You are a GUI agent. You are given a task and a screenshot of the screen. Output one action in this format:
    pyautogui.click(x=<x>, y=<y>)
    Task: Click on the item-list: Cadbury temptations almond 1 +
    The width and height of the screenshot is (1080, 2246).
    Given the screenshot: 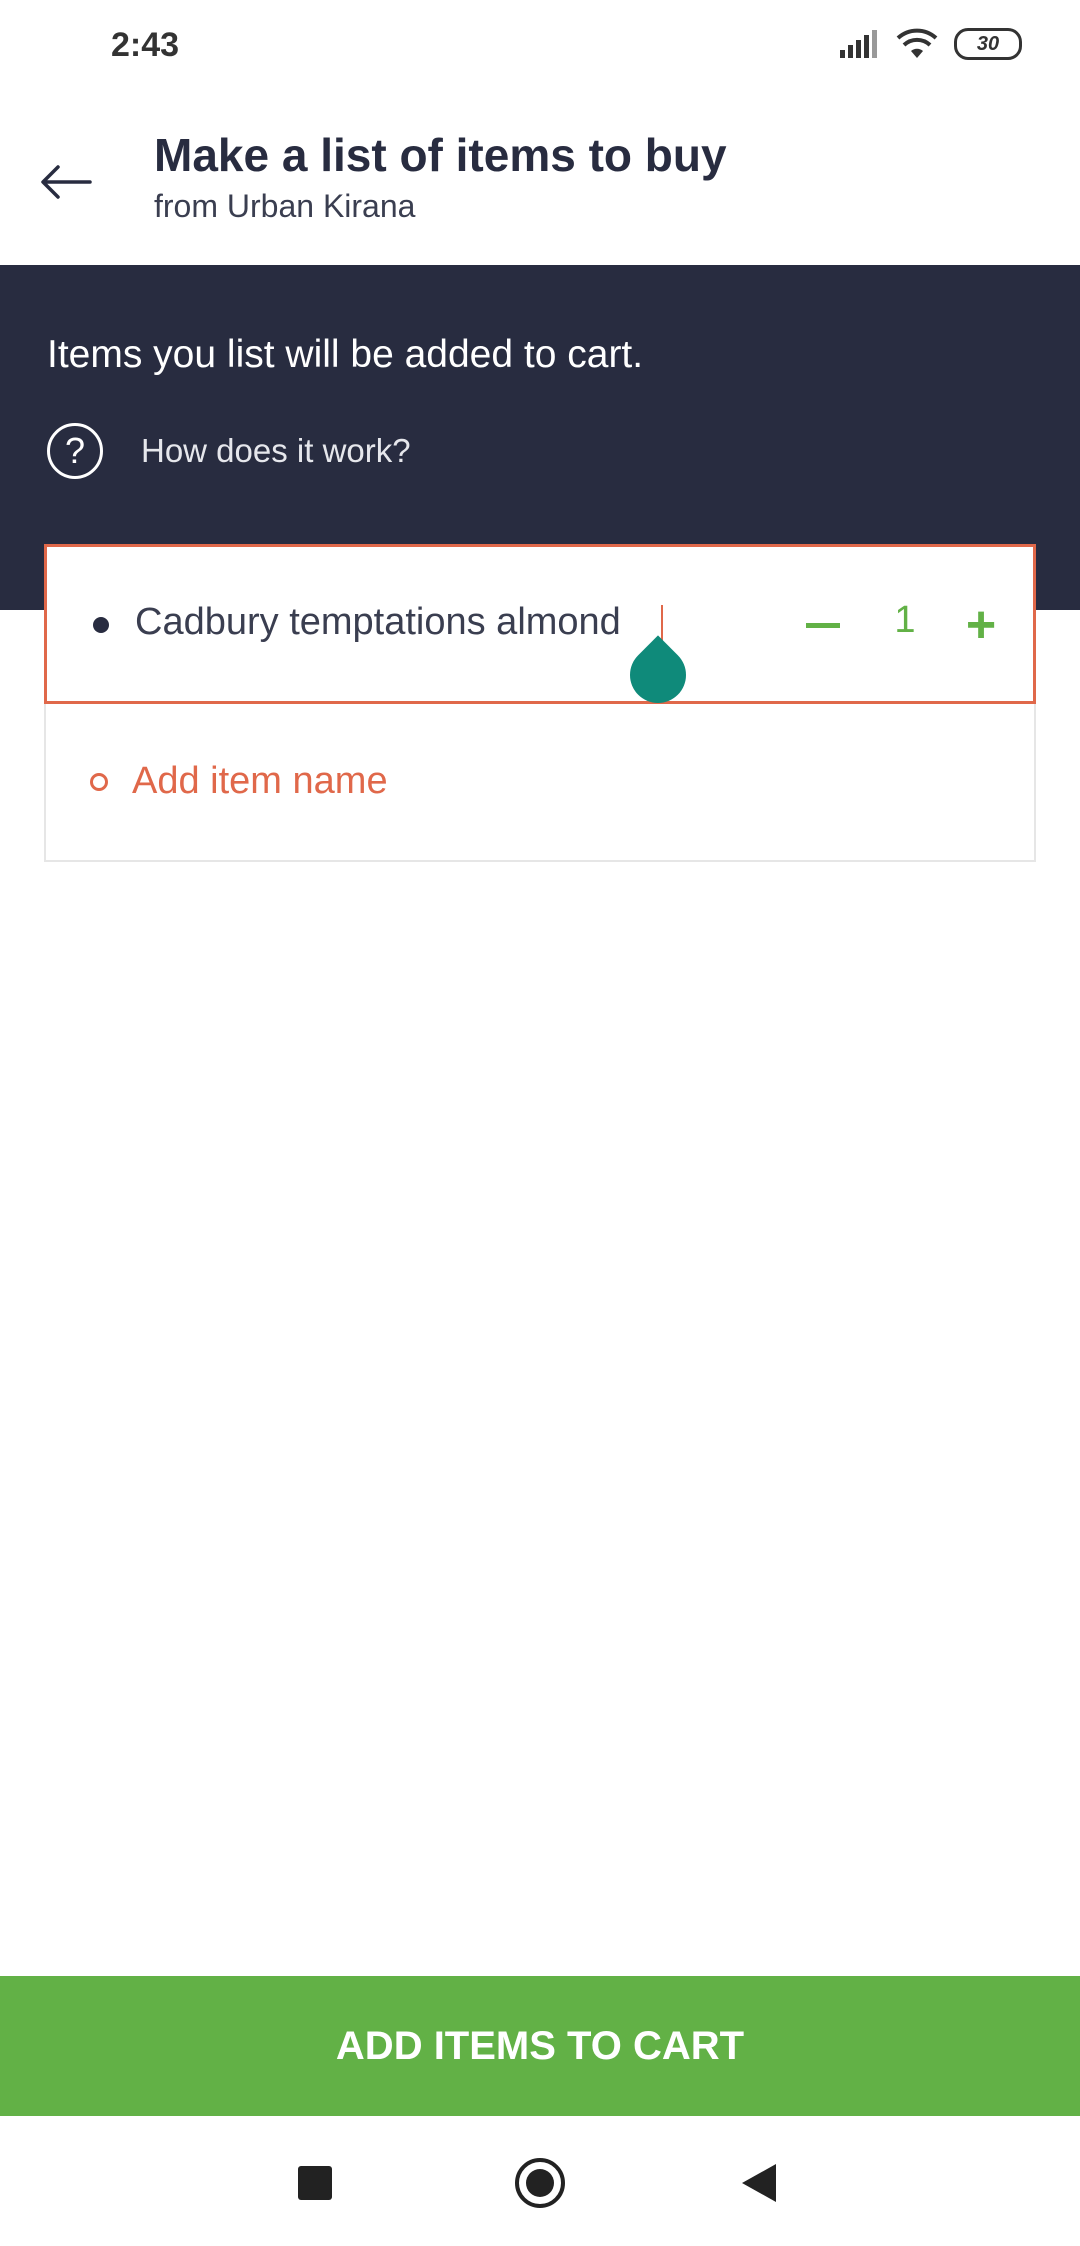 What is the action you would take?
    pyautogui.click(x=540, y=703)
    